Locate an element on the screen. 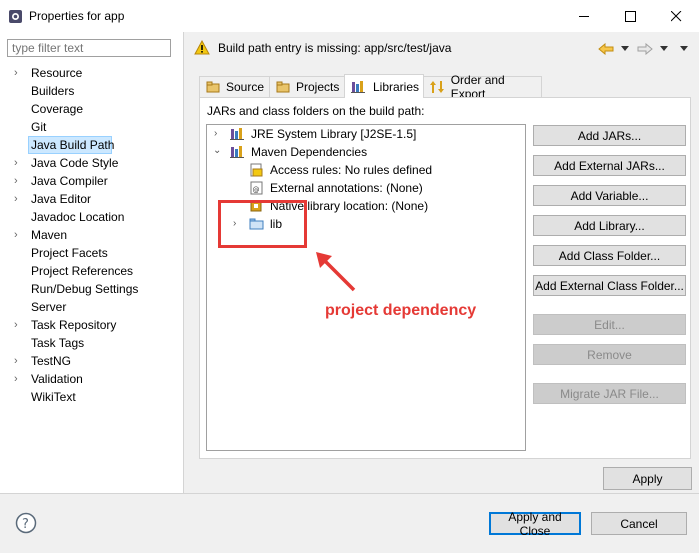 The height and width of the screenshot is (553, 699). tab-projects: Projects is located at coordinates (307, 86).